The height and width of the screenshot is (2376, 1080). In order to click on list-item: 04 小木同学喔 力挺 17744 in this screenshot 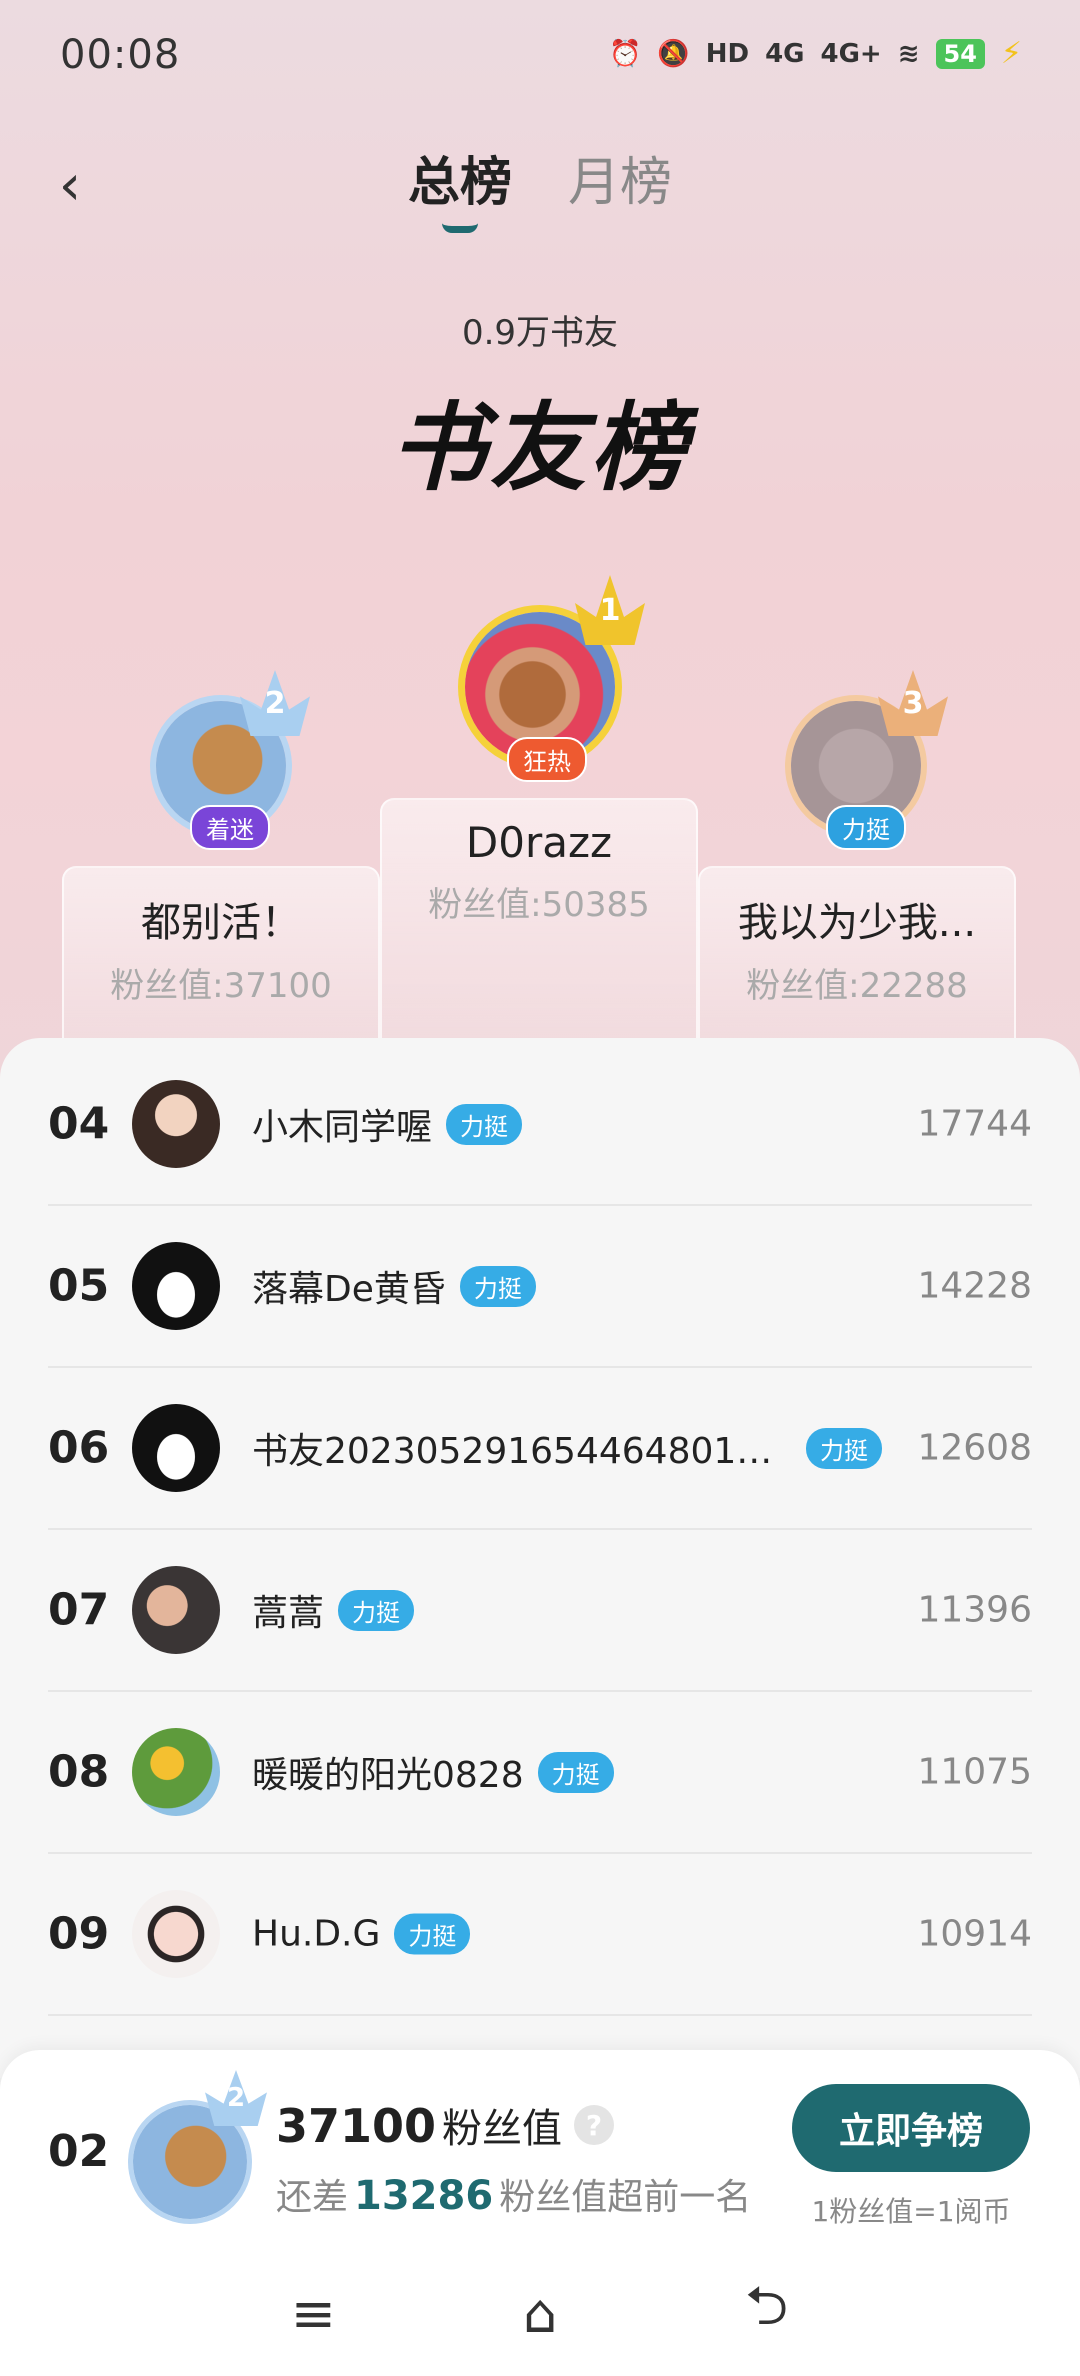, I will do `click(540, 1125)`.